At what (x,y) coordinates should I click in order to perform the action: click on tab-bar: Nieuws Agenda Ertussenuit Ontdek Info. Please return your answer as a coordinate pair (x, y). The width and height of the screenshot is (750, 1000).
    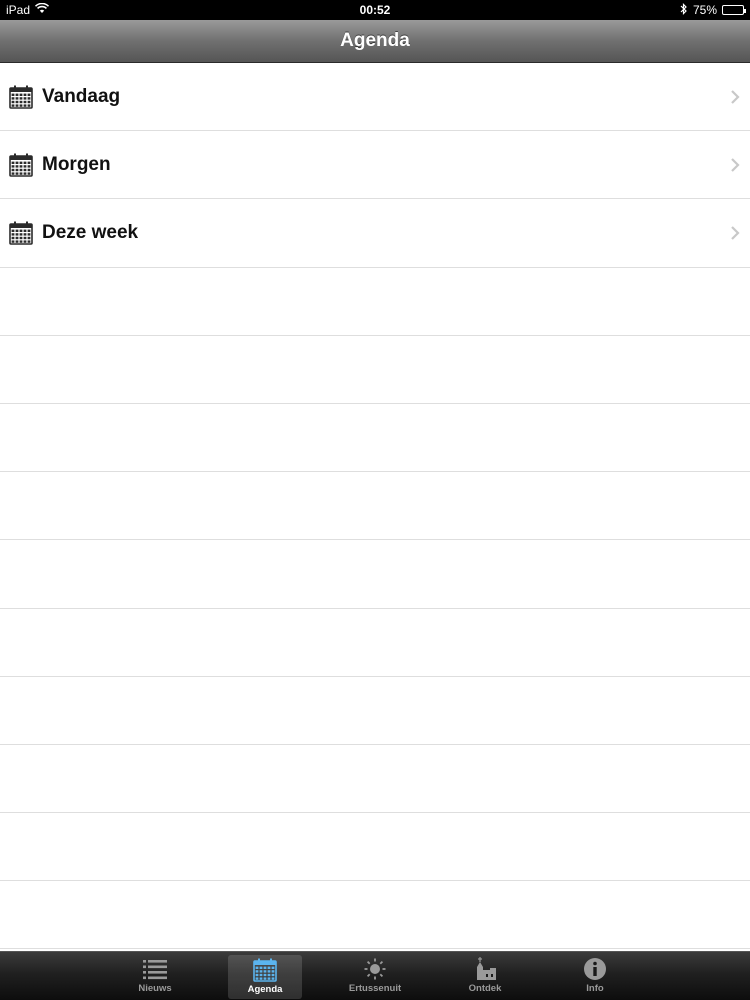
    Looking at the image, I should click on (375, 975).